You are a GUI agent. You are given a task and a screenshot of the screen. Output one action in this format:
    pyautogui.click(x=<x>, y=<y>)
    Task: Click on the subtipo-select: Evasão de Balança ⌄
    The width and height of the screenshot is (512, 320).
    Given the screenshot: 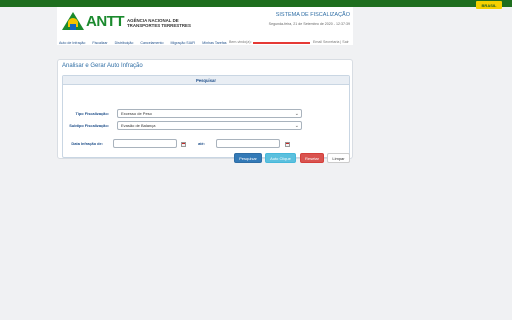 What is the action you would take?
    pyautogui.click(x=209, y=125)
    